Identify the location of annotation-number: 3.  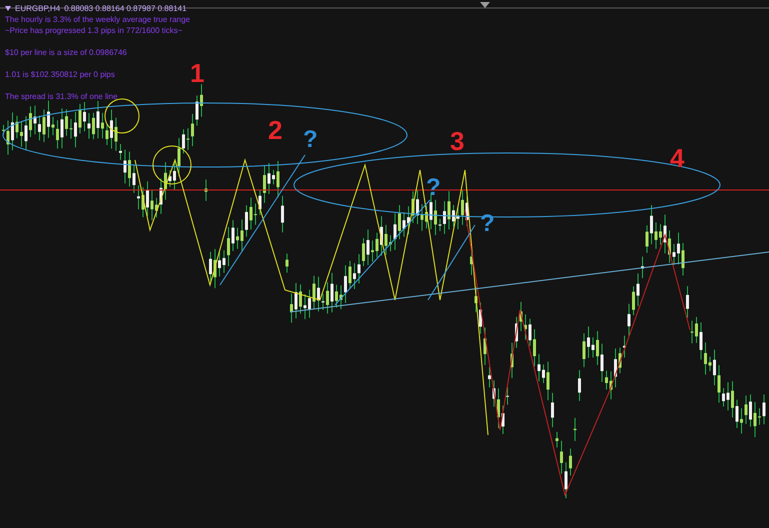
(457, 141).